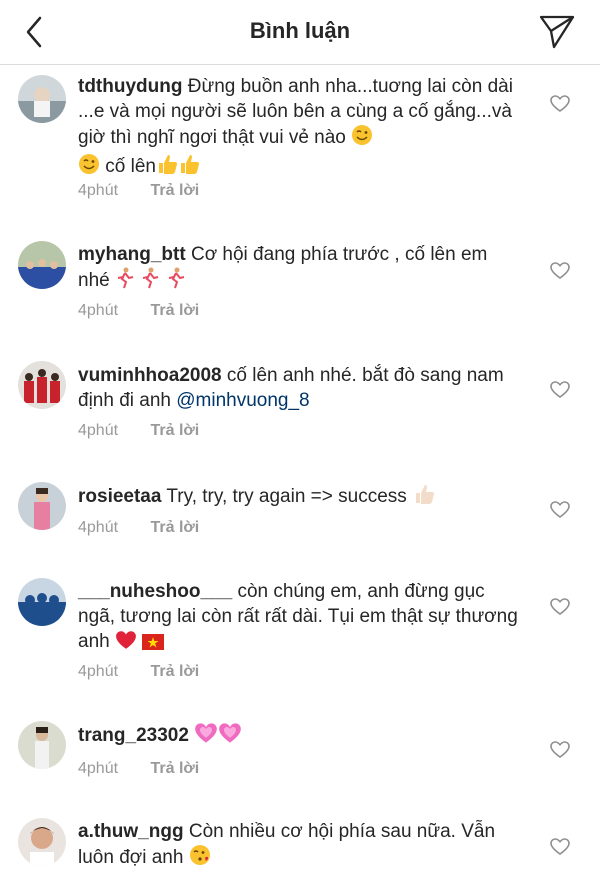  I want to click on vietnam-flag-emoji, so click(153, 644).